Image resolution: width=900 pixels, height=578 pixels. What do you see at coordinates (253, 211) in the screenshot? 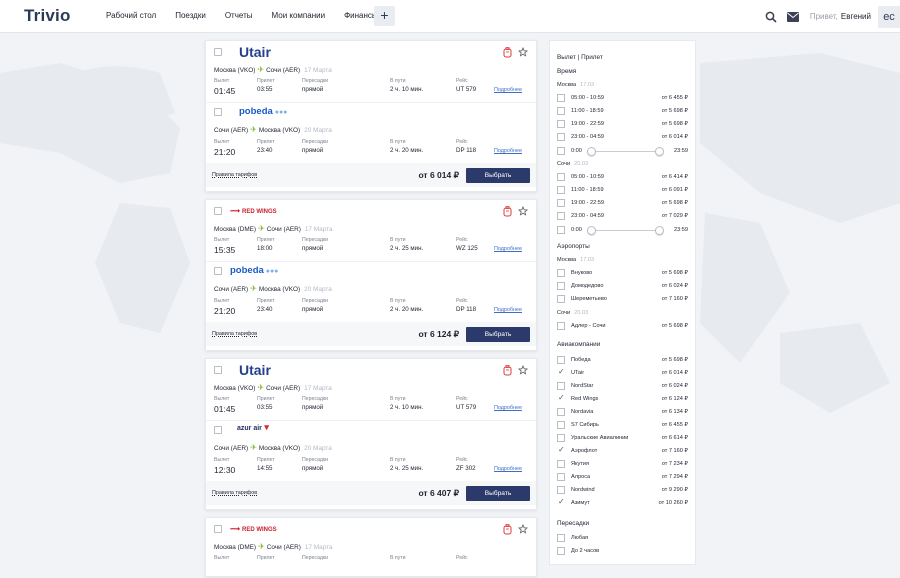
I see `airline-logo-redwings: ⟿ RED WINGS` at bounding box center [253, 211].